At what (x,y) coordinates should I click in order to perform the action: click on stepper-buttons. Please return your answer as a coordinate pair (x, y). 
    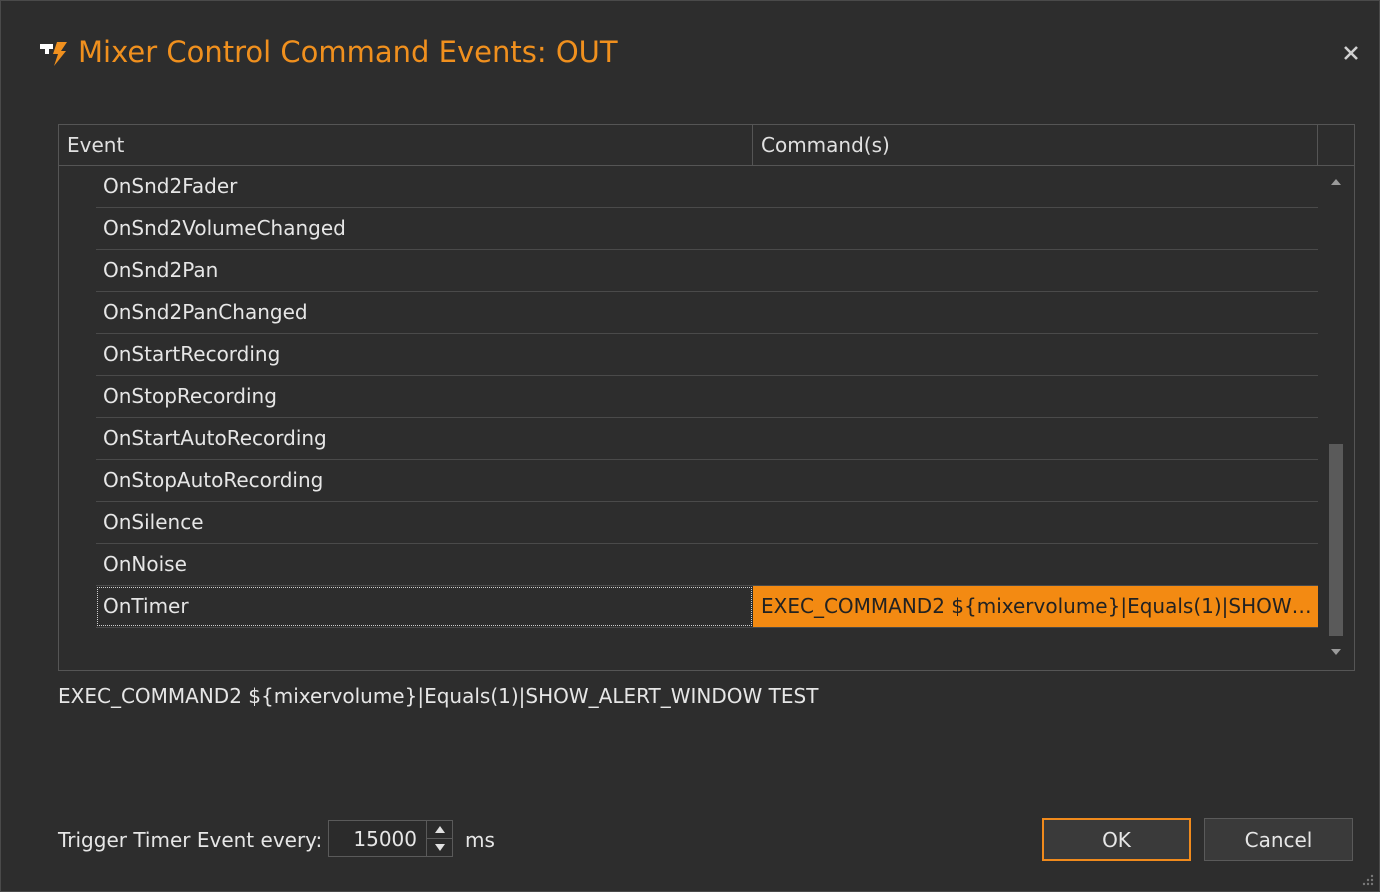
    Looking at the image, I should click on (439, 838).